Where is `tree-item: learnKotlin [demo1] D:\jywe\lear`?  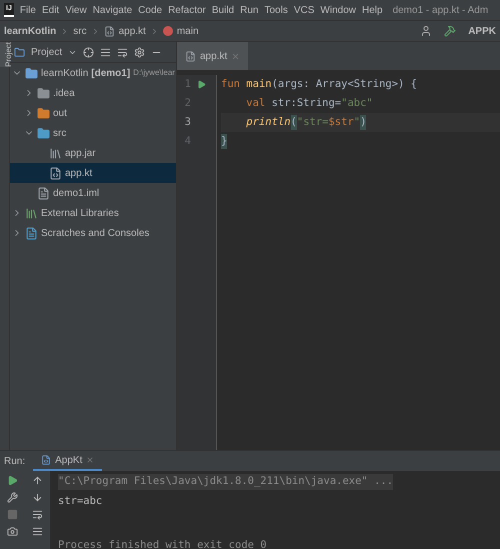
tree-item: learnKotlin [demo1] D:\jywe\lear is located at coordinates (93, 73).